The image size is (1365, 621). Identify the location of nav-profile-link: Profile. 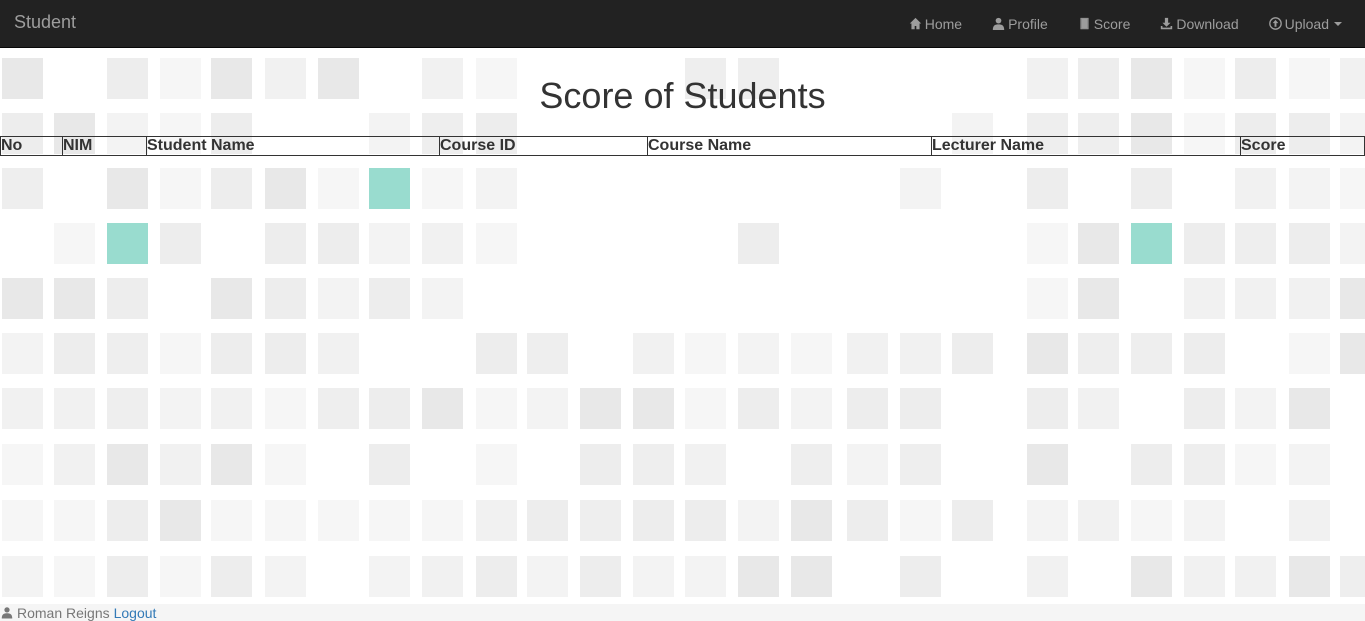
(1020, 23).